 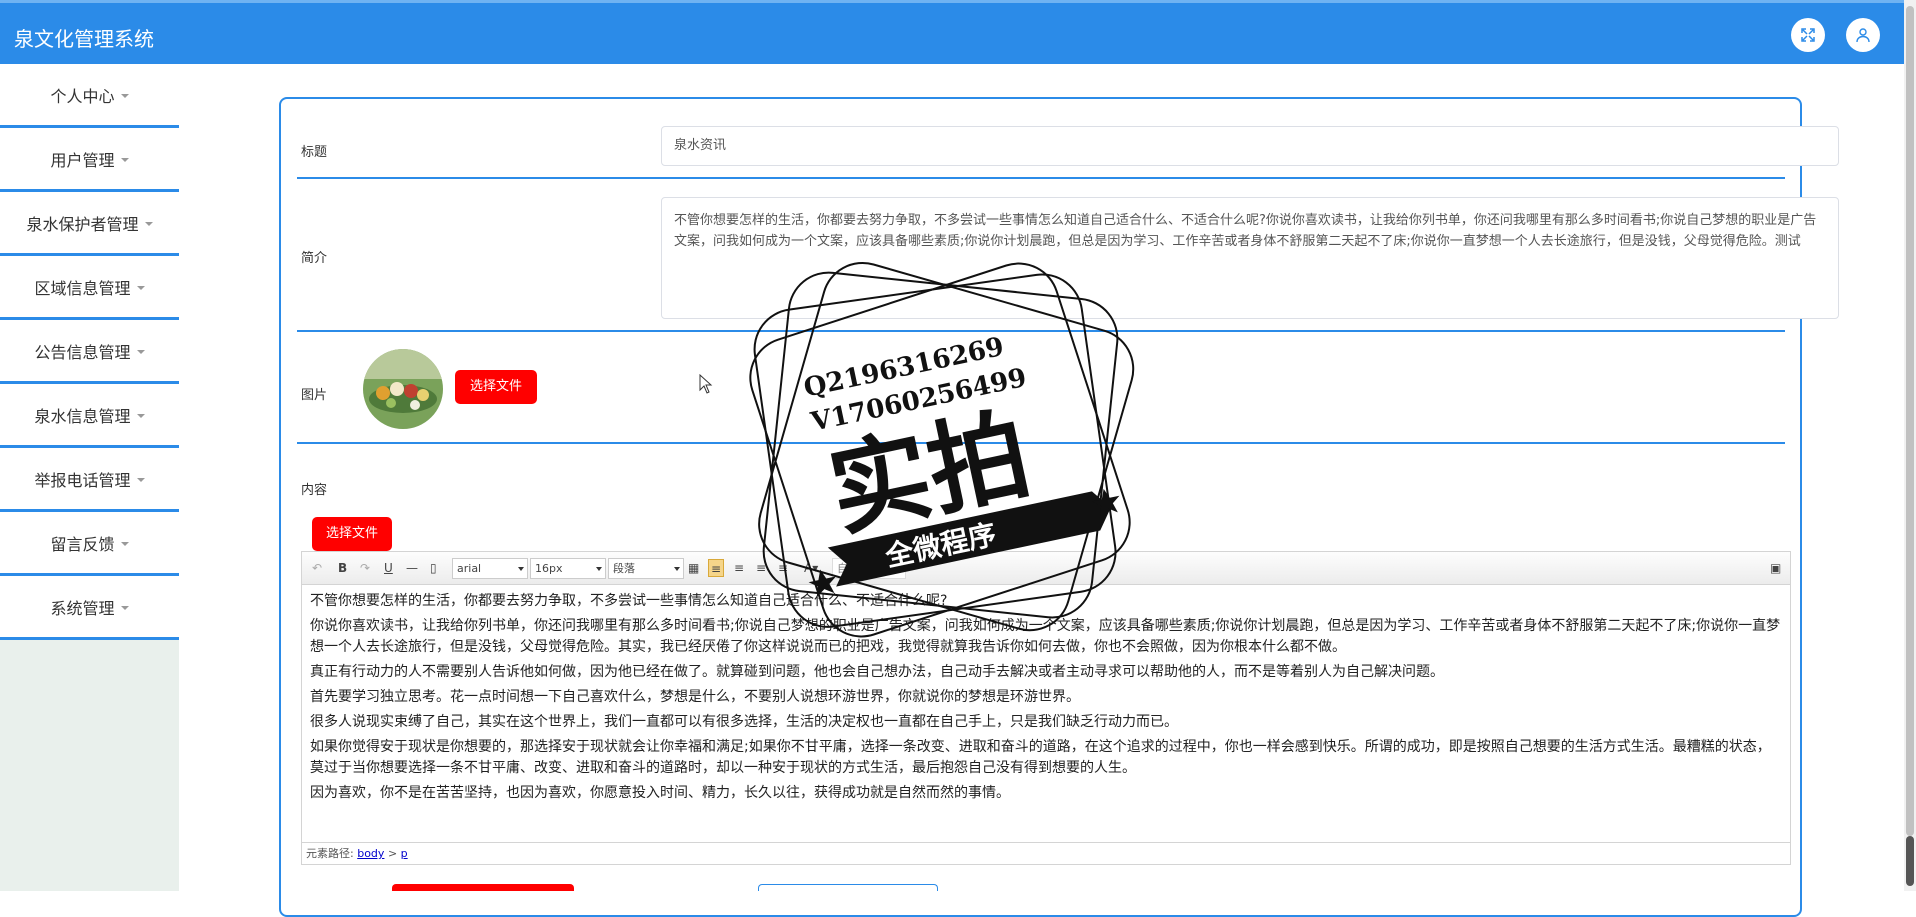 What do you see at coordinates (716, 568) in the screenshot?
I see `align-left-icon: ≡` at bounding box center [716, 568].